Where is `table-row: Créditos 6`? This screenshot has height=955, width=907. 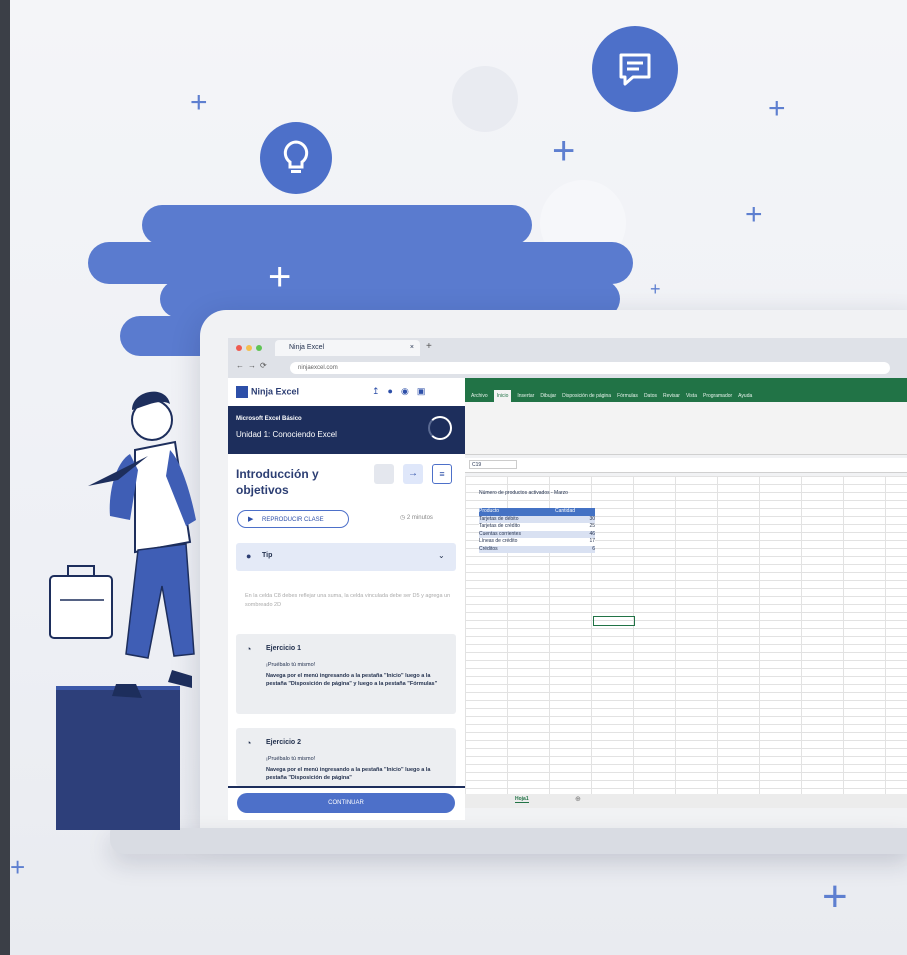 table-row: Créditos 6 is located at coordinates (537, 549).